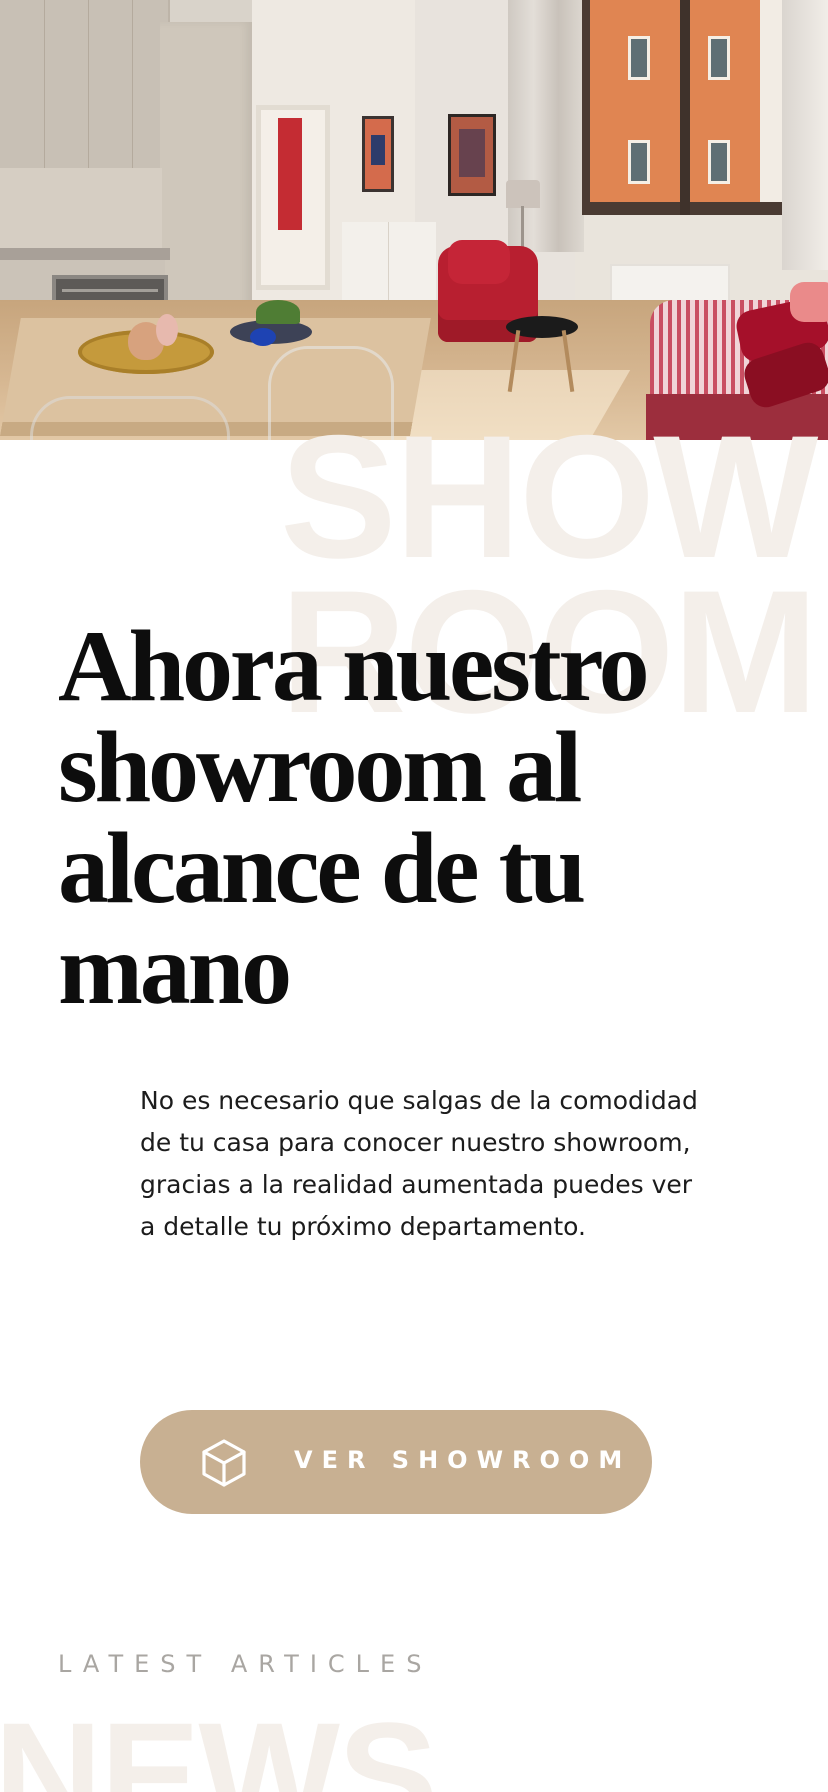 The width and height of the screenshot is (828, 1792). Describe the element at coordinates (463, 1460) in the screenshot. I see `ver-showroom-label: VER SHOWROOM` at that location.